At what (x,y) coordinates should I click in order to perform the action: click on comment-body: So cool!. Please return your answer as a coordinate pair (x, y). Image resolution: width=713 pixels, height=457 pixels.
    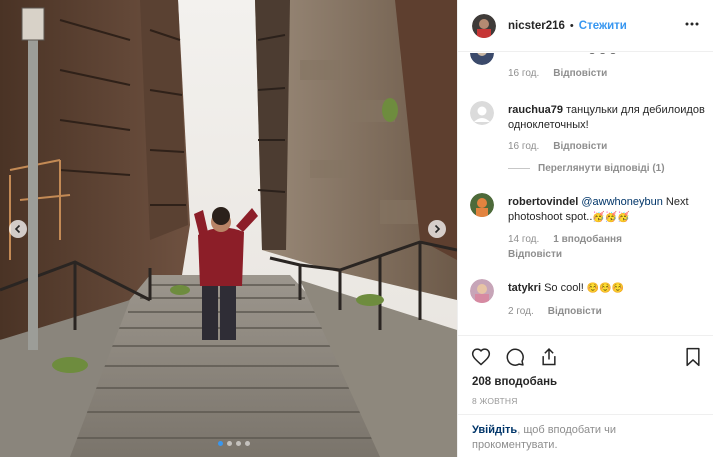
    Looking at the image, I should click on (564, 288).